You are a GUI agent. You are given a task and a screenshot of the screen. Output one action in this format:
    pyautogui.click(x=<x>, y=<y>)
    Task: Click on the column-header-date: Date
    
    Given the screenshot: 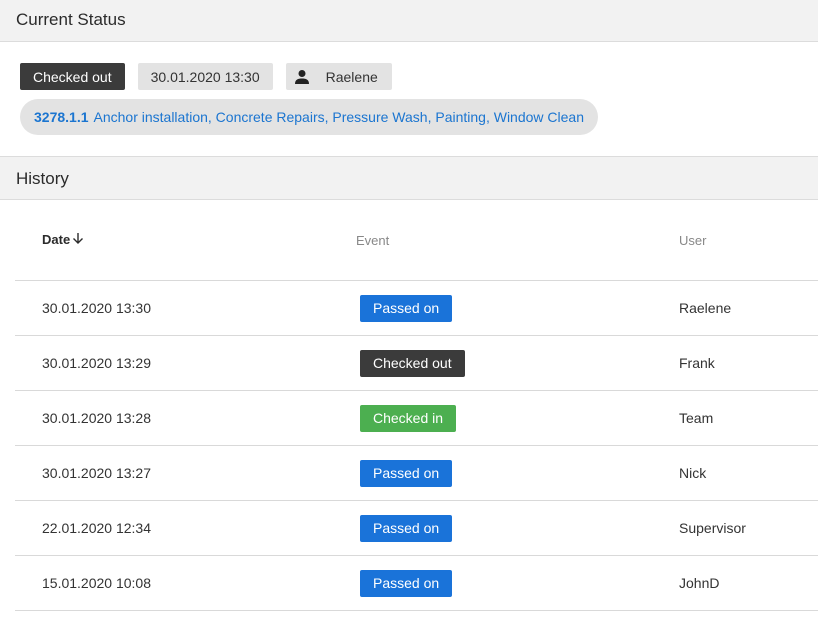 What is the action you would take?
    pyautogui.click(x=172, y=240)
    